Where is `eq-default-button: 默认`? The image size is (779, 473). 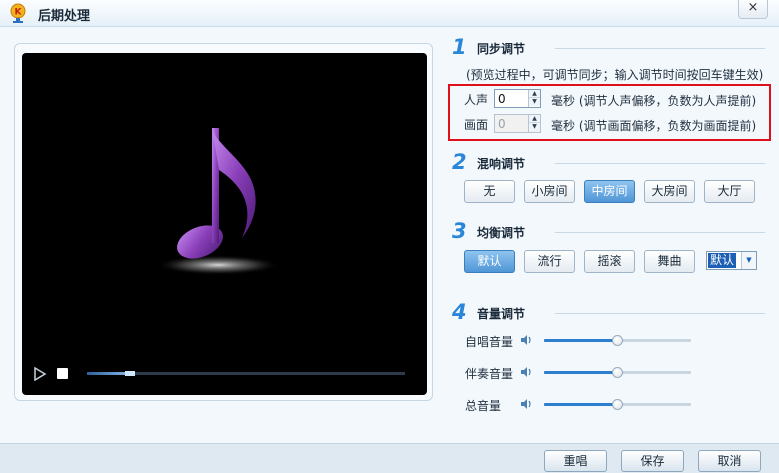
eq-default-button: 默认 is located at coordinates (489, 261).